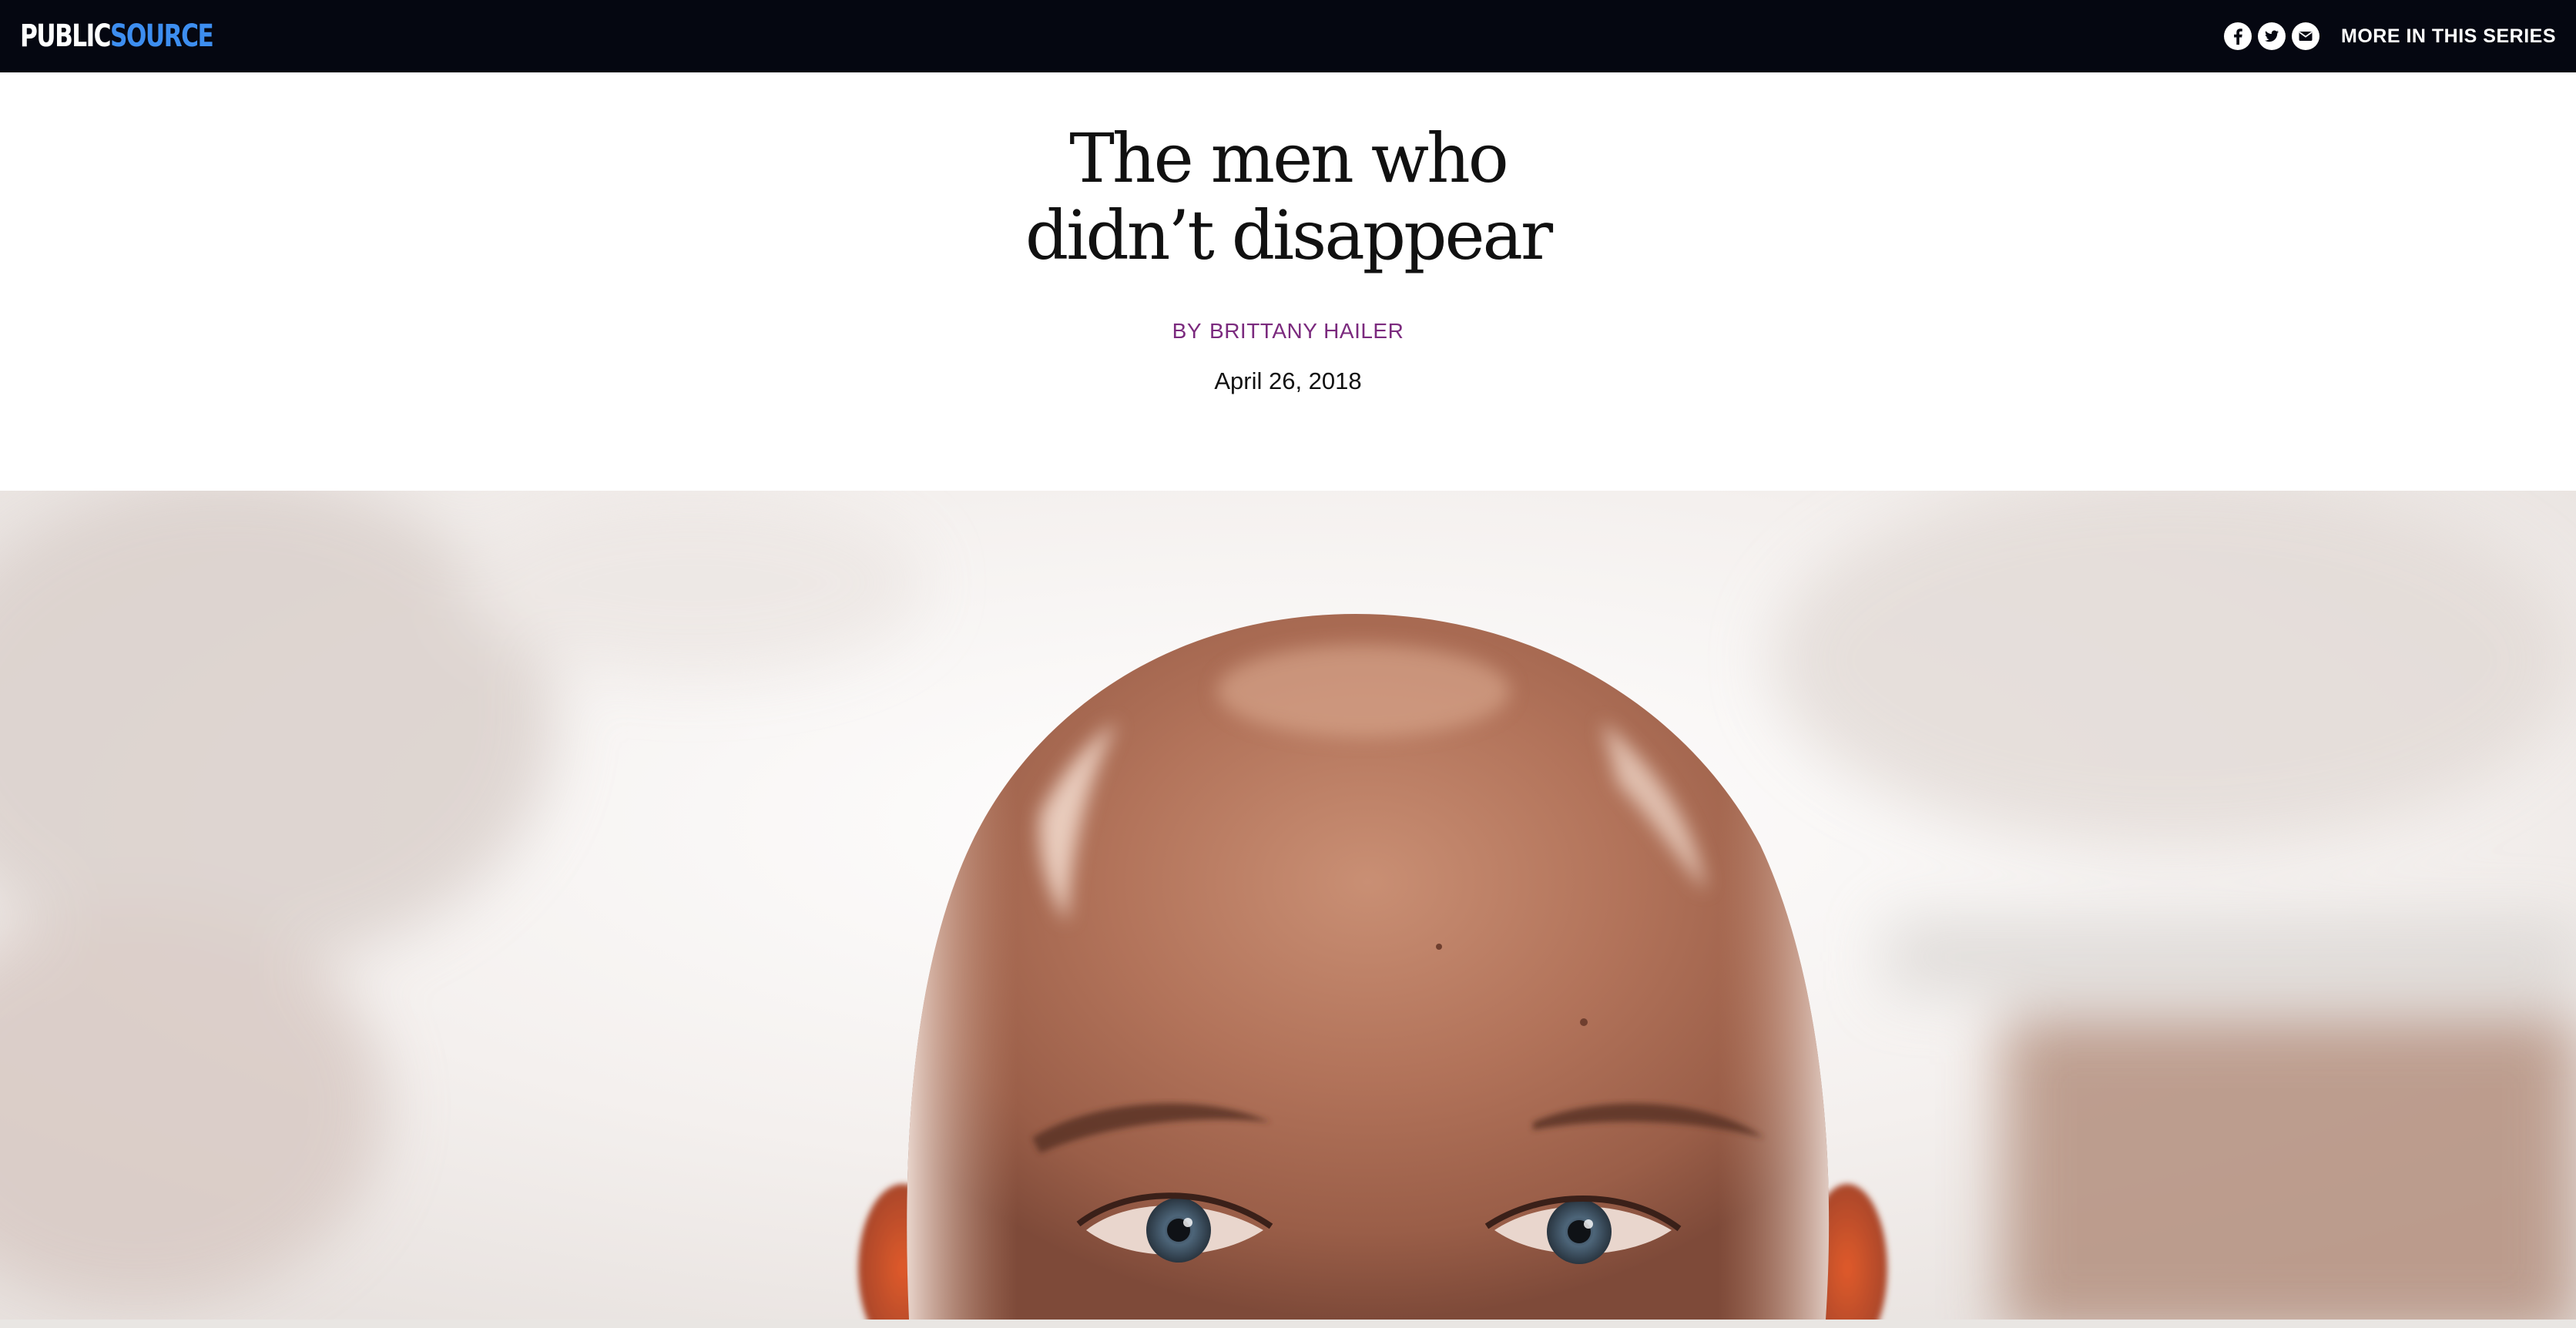 Image resolution: width=2576 pixels, height=1328 pixels. What do you see at coordinates (2306, 36) in the screenshot?
I see `email-icon` at bounding box center [2306, 36].